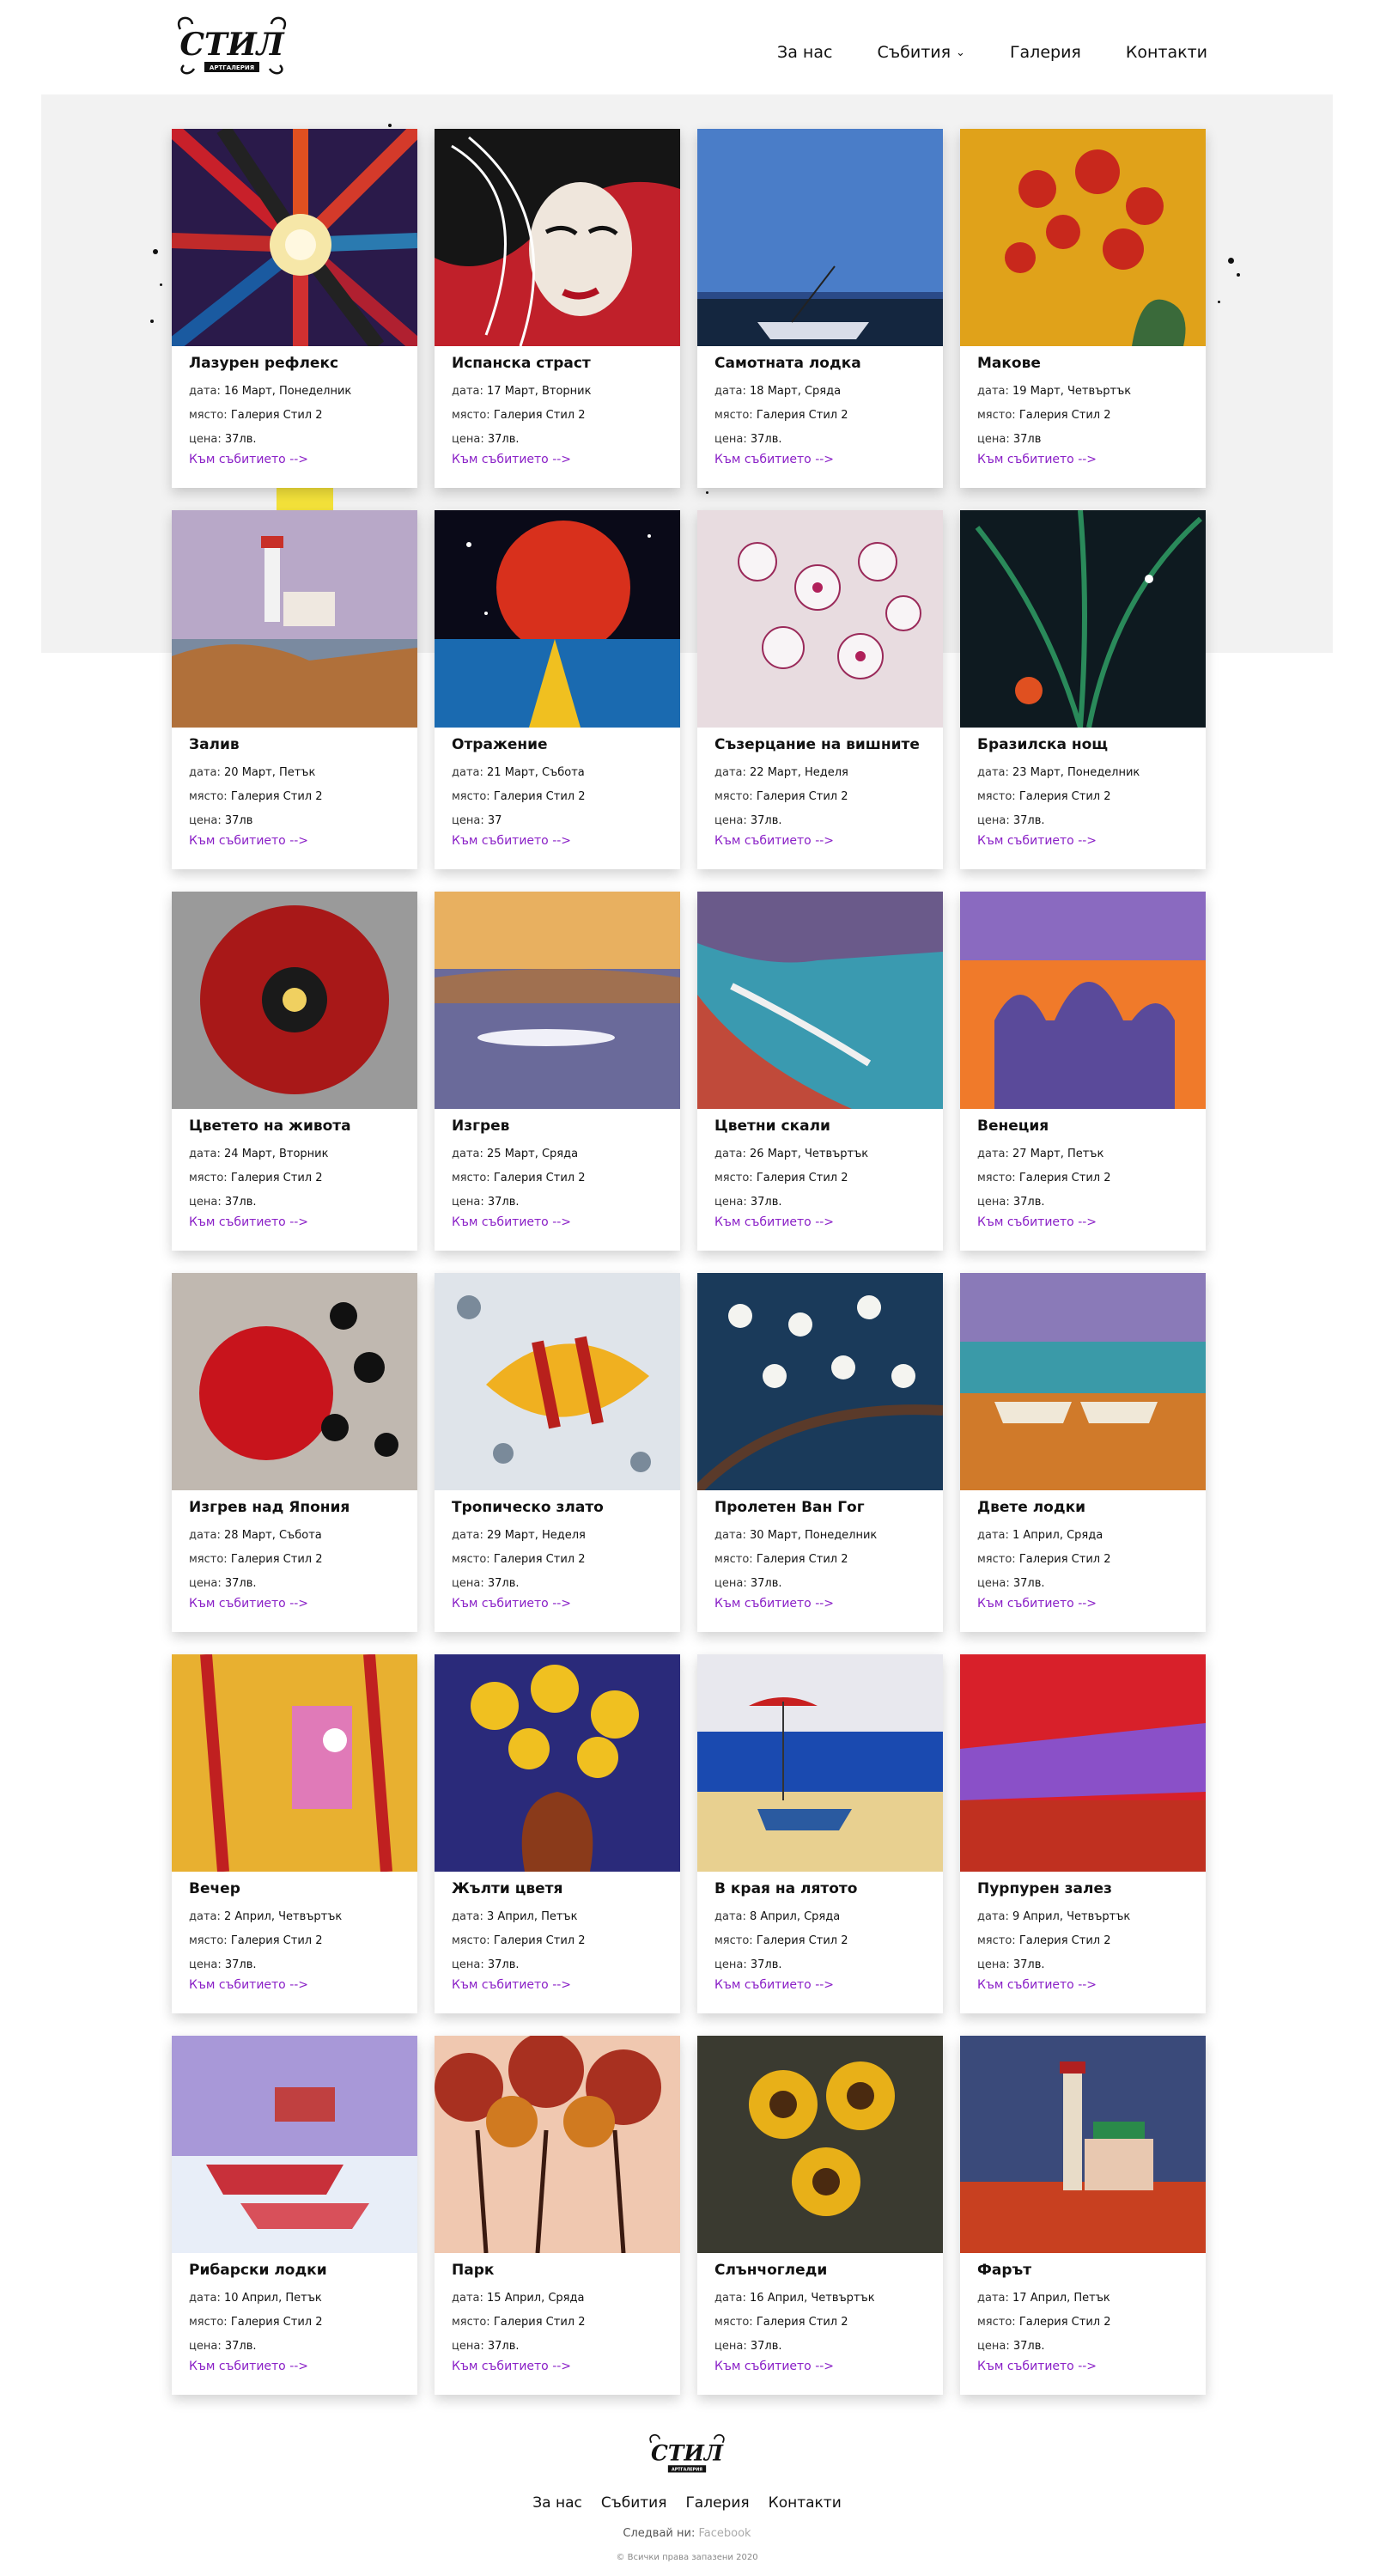  I want to click on nav-gallery: Галерия, so click(1045, 52).